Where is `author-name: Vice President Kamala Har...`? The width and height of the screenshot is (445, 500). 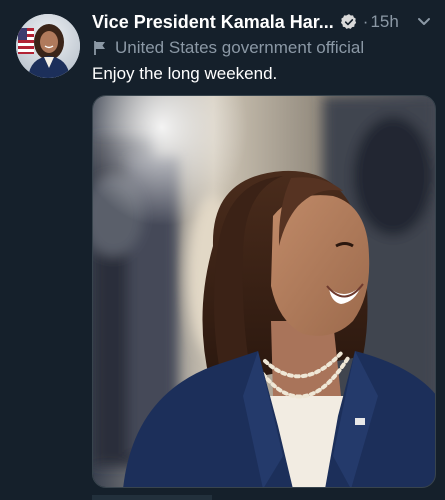 author-name: Vice President Kamala Har... is located at coordinates (213, 22).